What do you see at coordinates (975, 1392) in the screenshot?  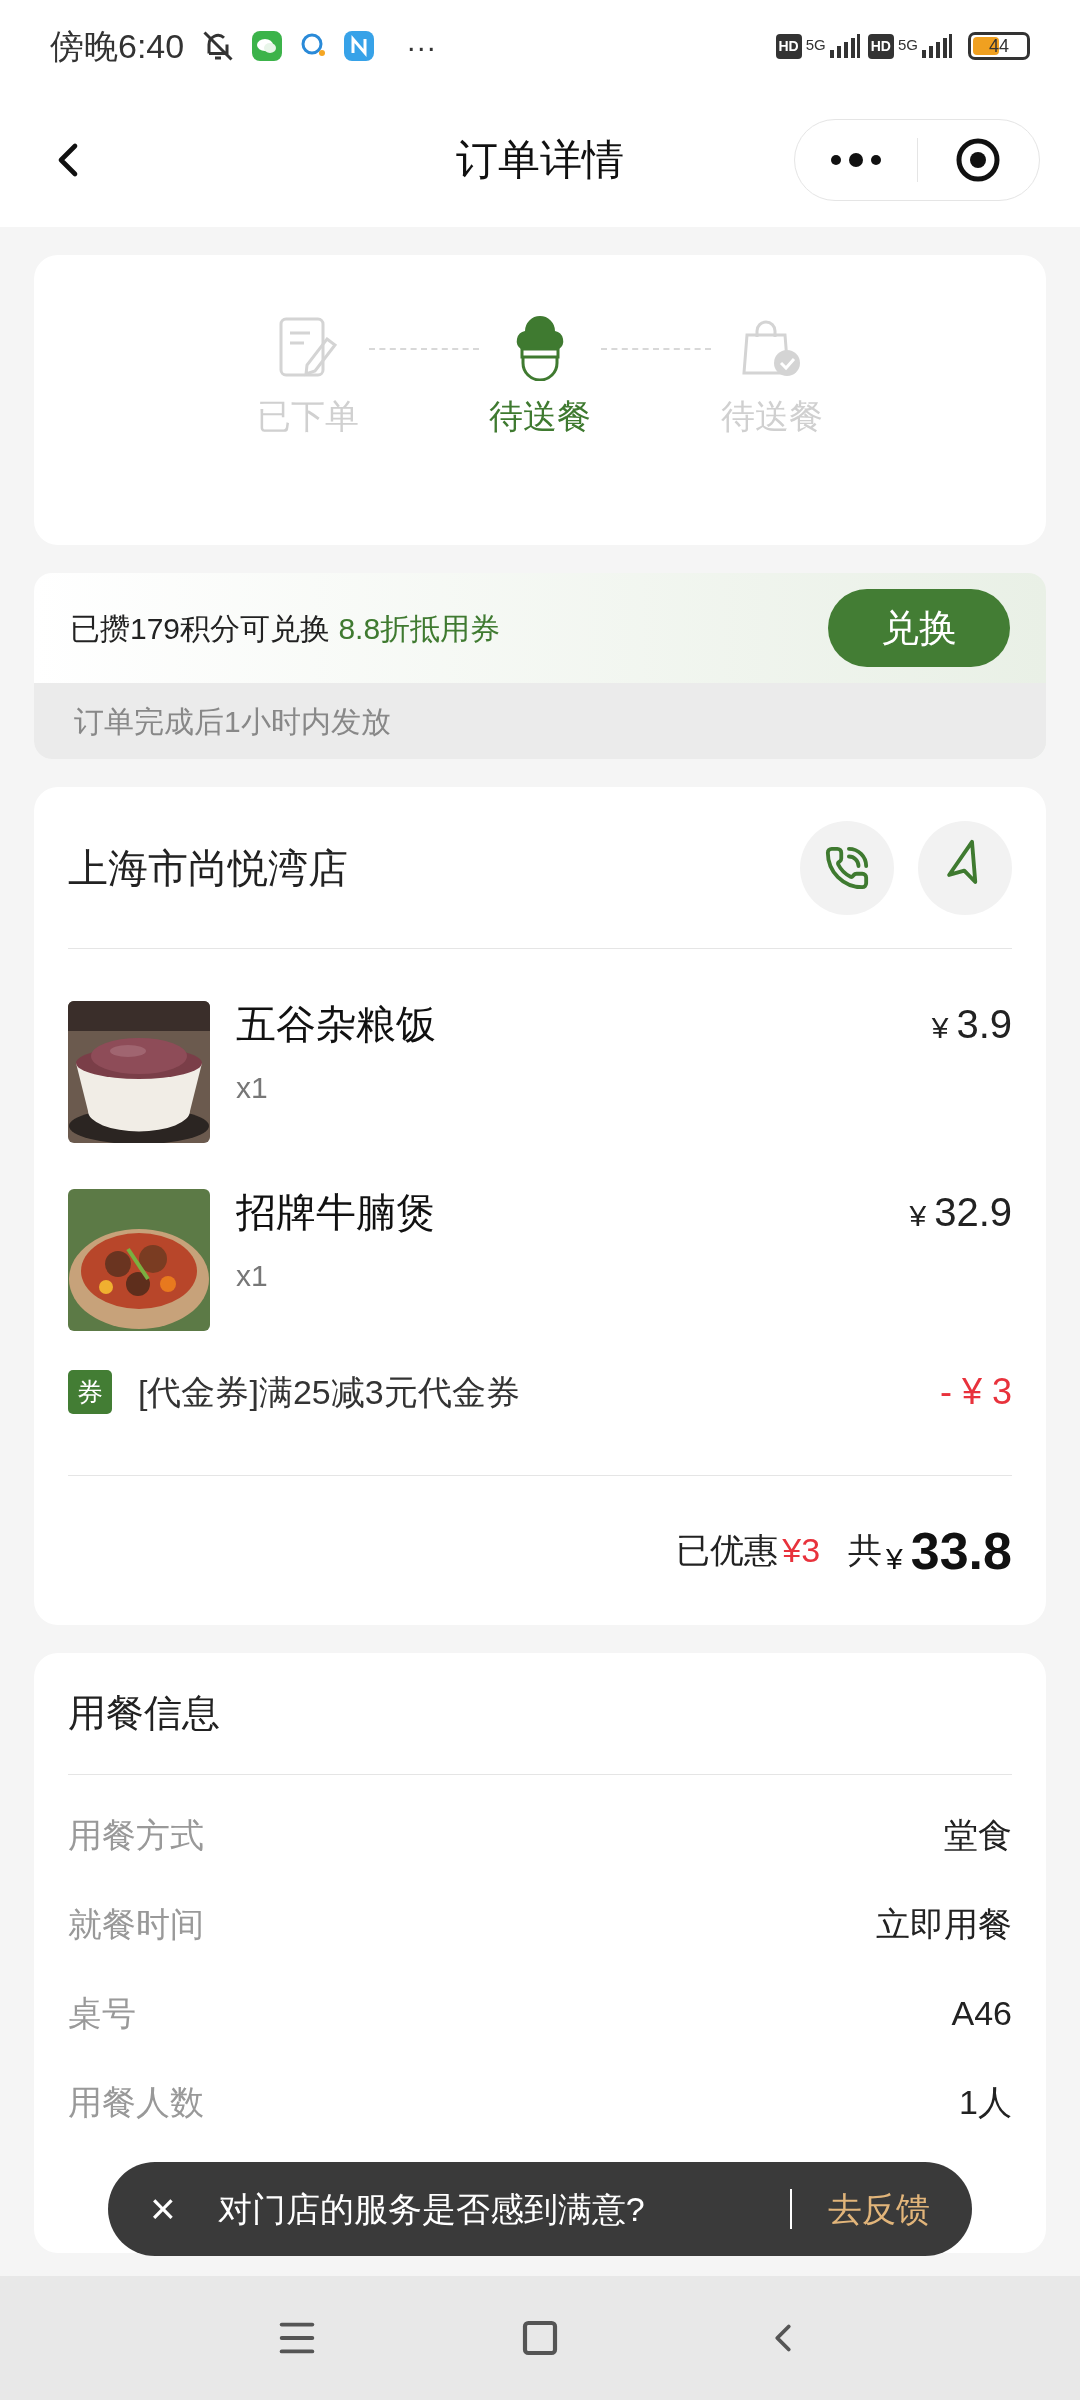 I see `coupon-amount: - ¥ 3` at bounding box center [975, 1392].